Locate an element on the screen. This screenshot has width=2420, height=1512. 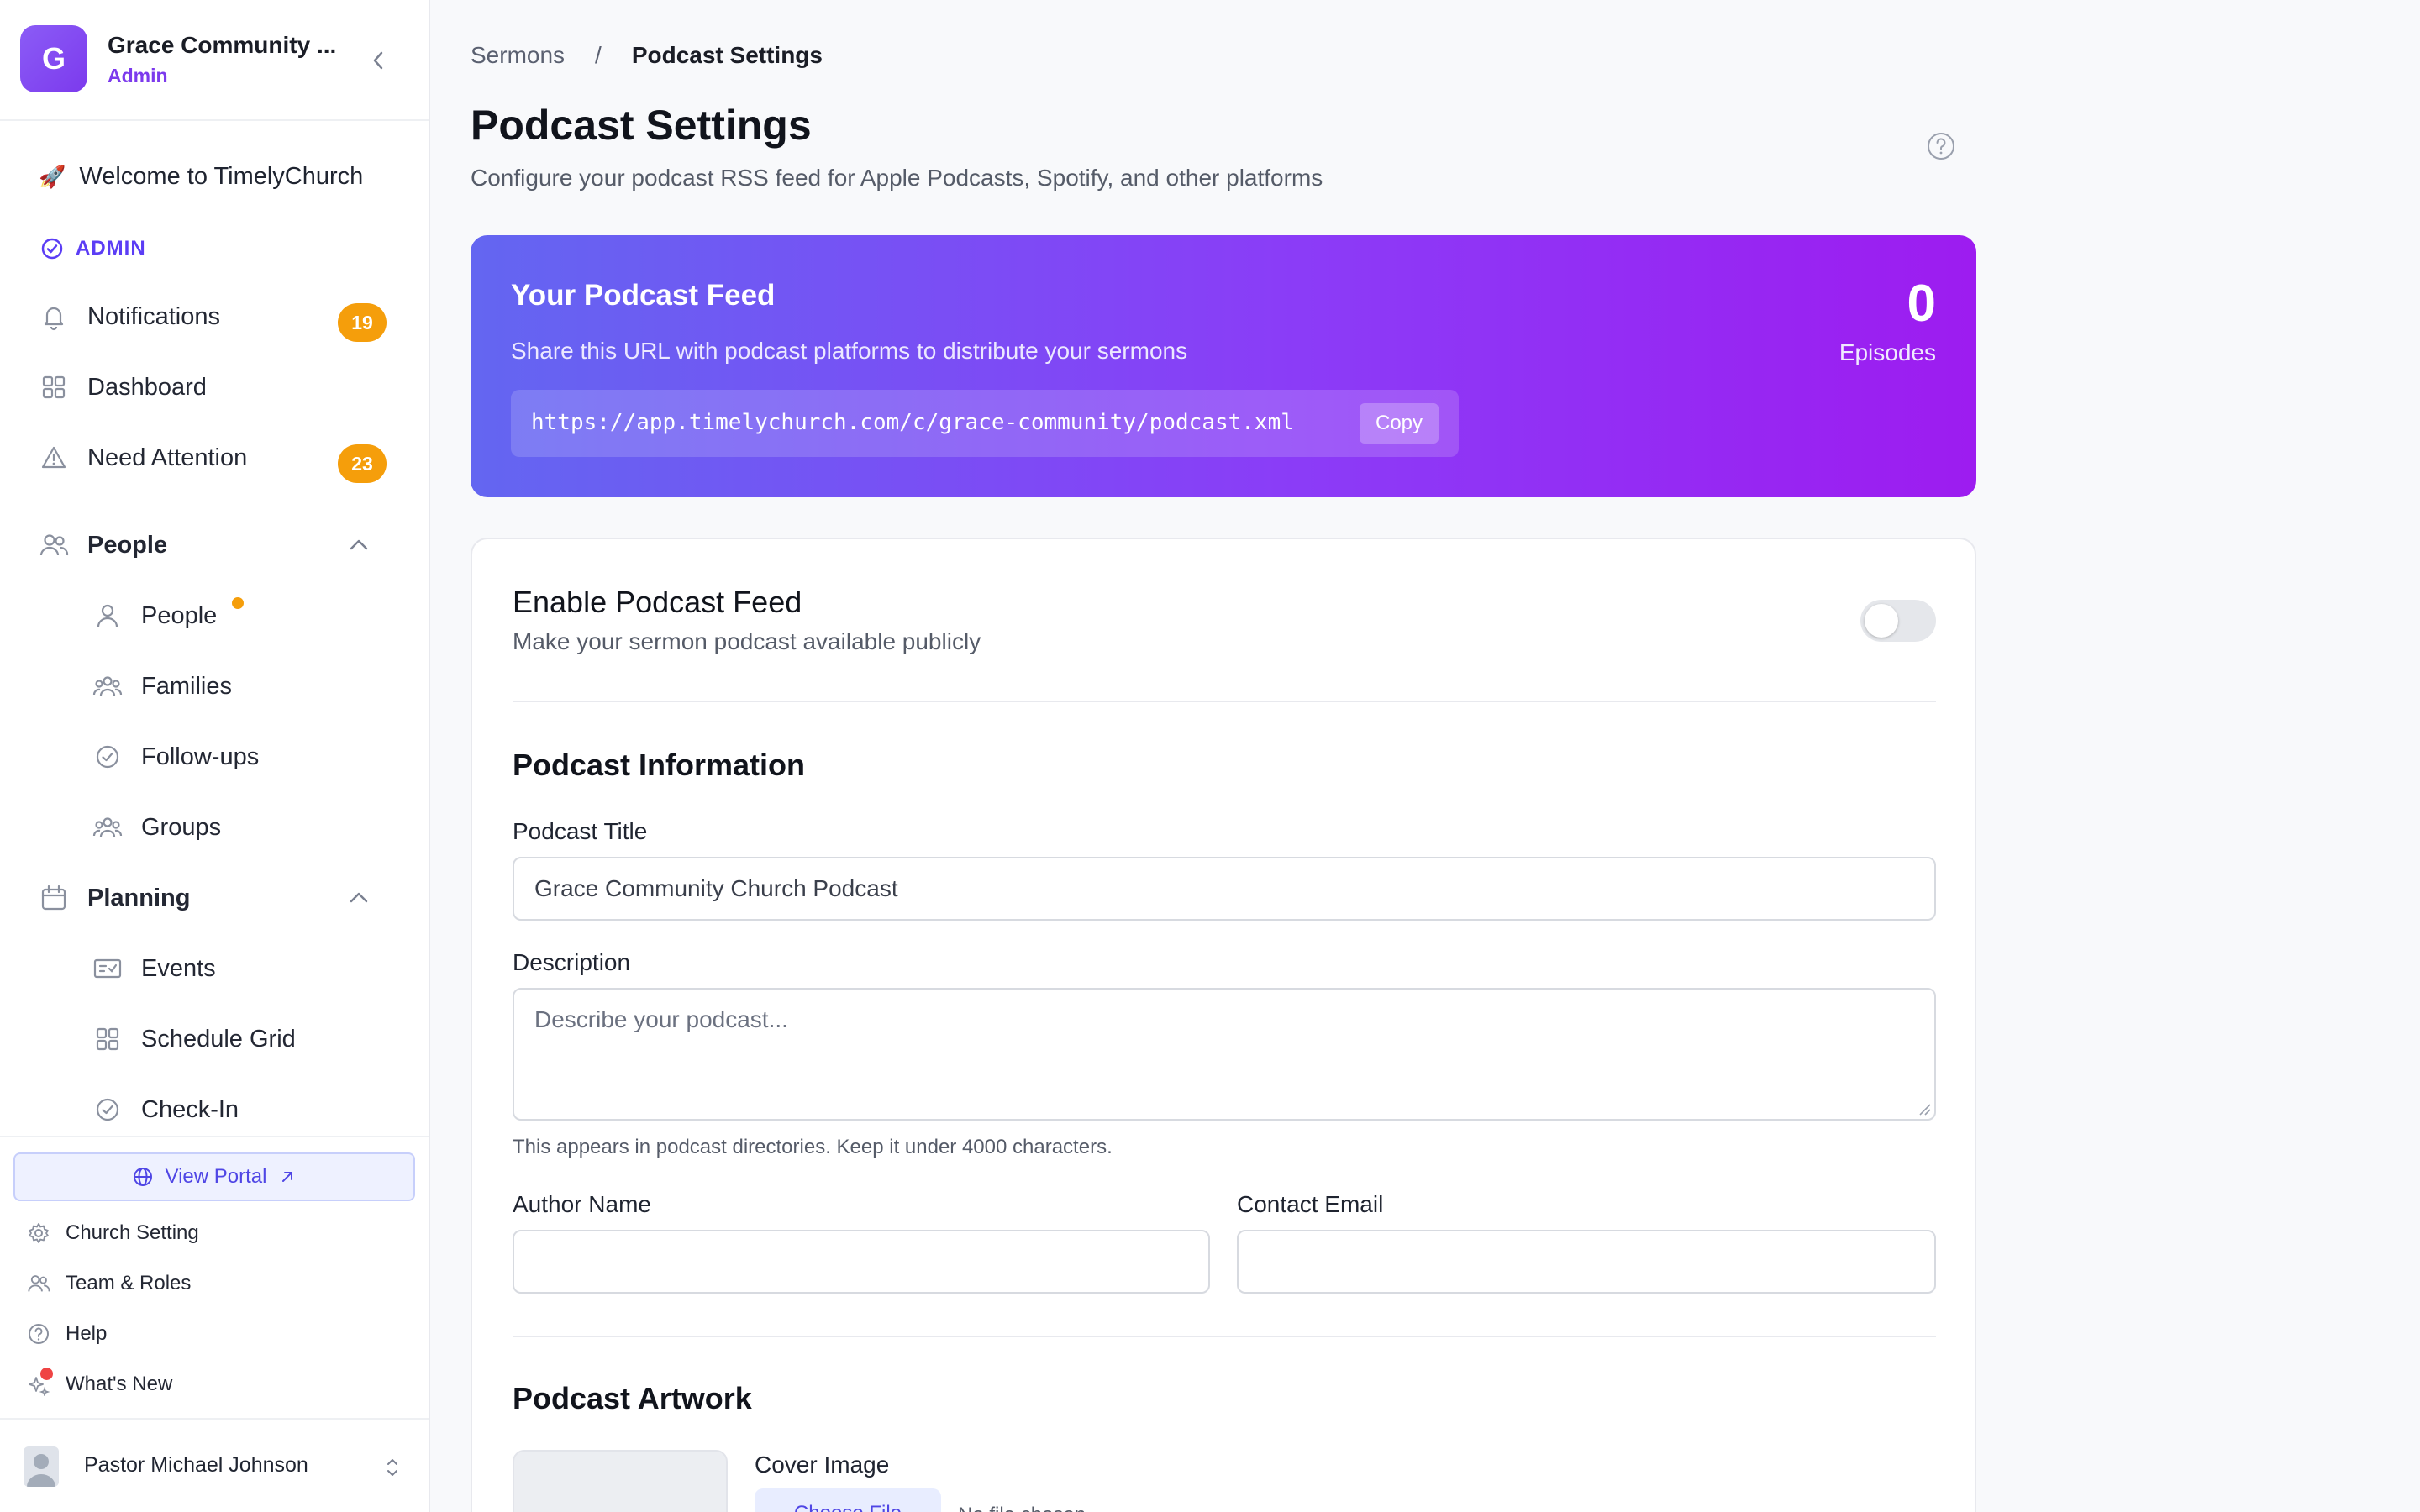
church-setting-link: Church Setting is located at coordinates (220, 1233).